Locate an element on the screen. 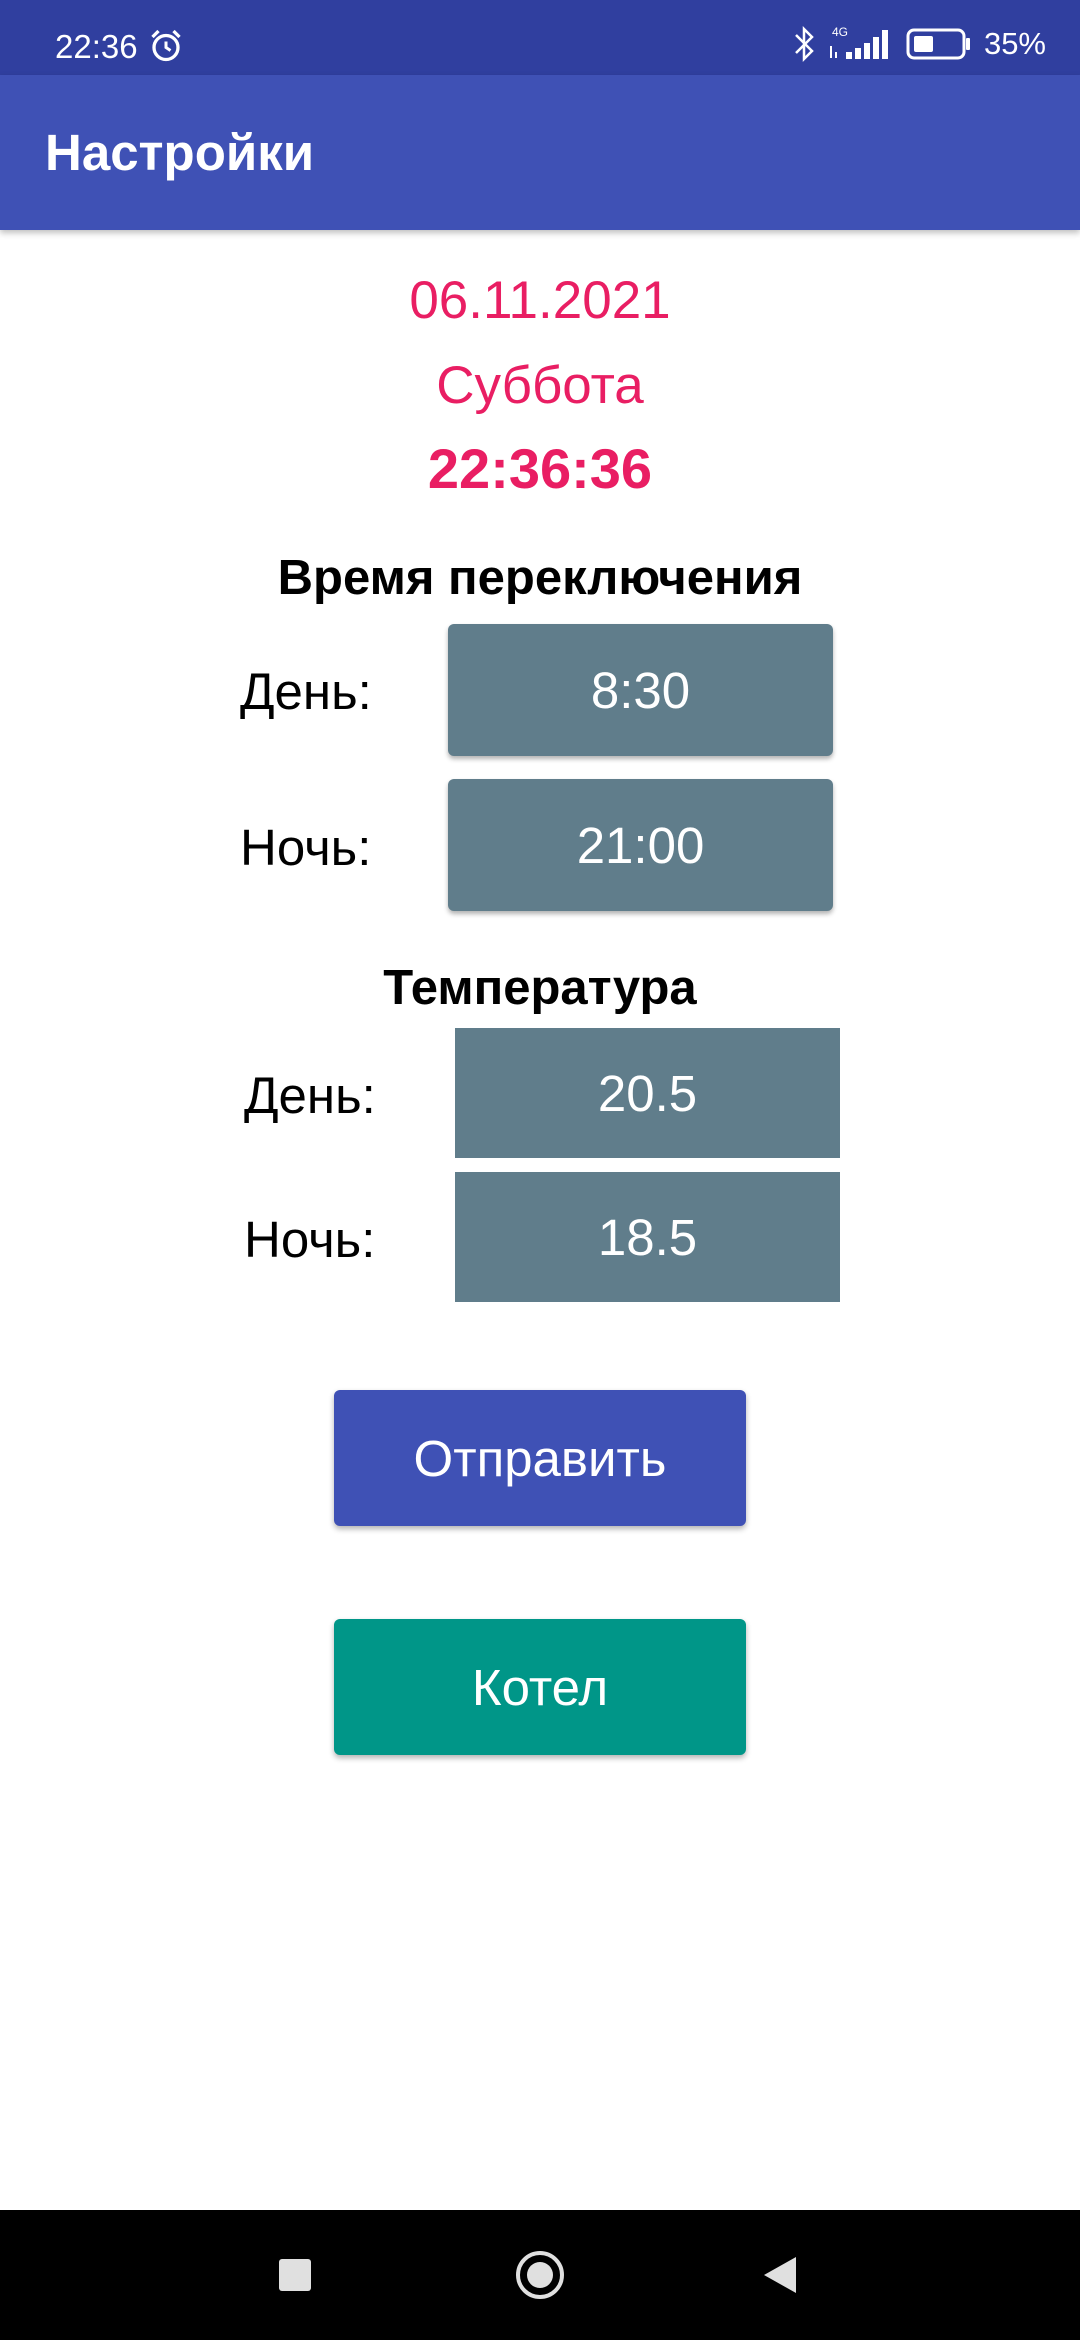  current-time: 22:36:36 is located at coordinates (540, 468).